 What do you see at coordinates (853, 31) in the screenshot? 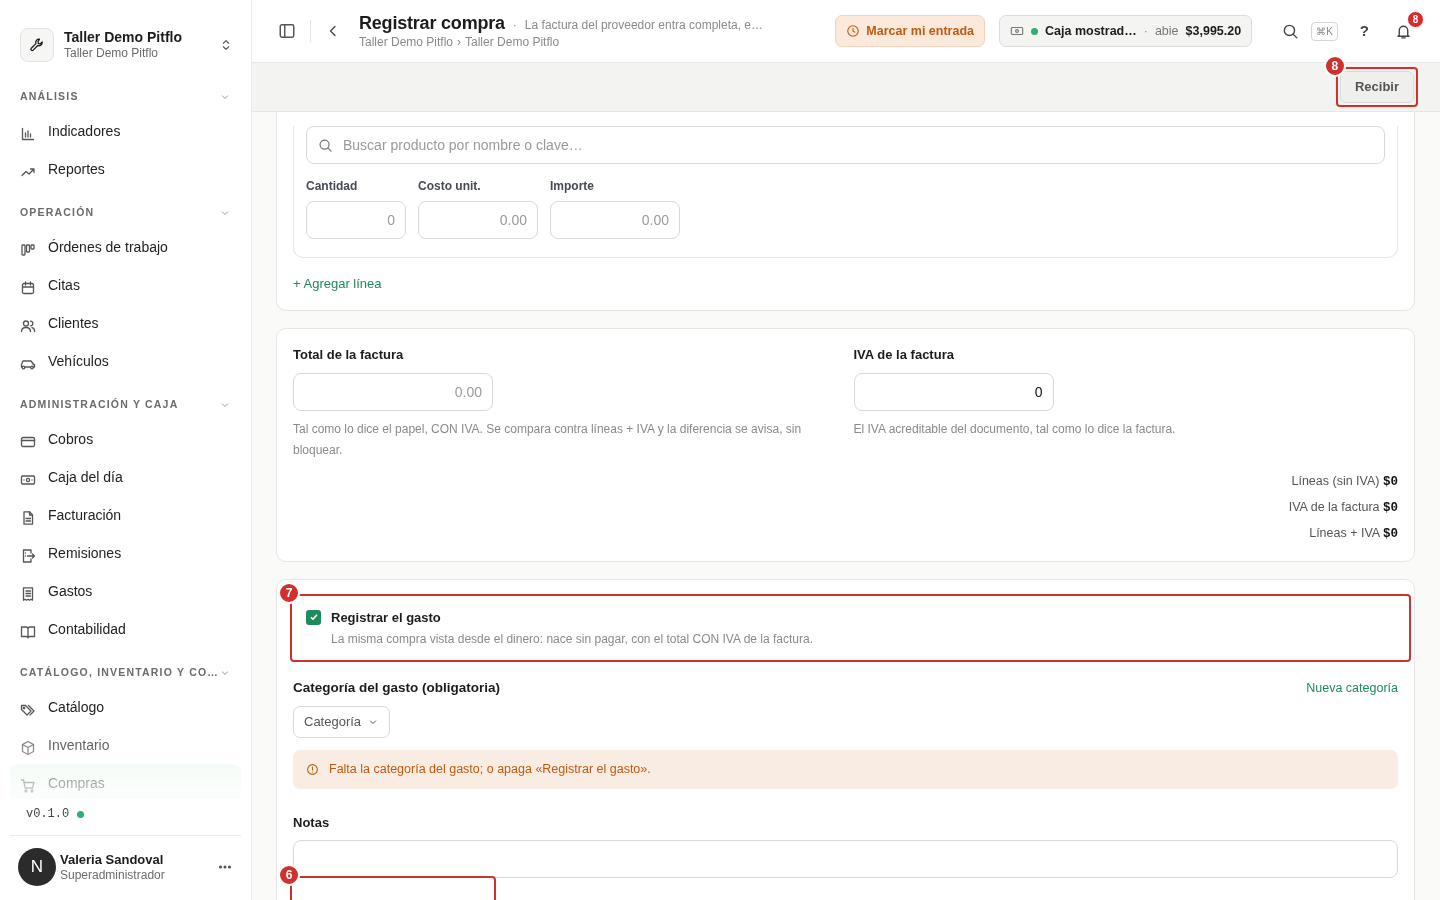
I see `clock-icon` at bounding box center [853, 31].